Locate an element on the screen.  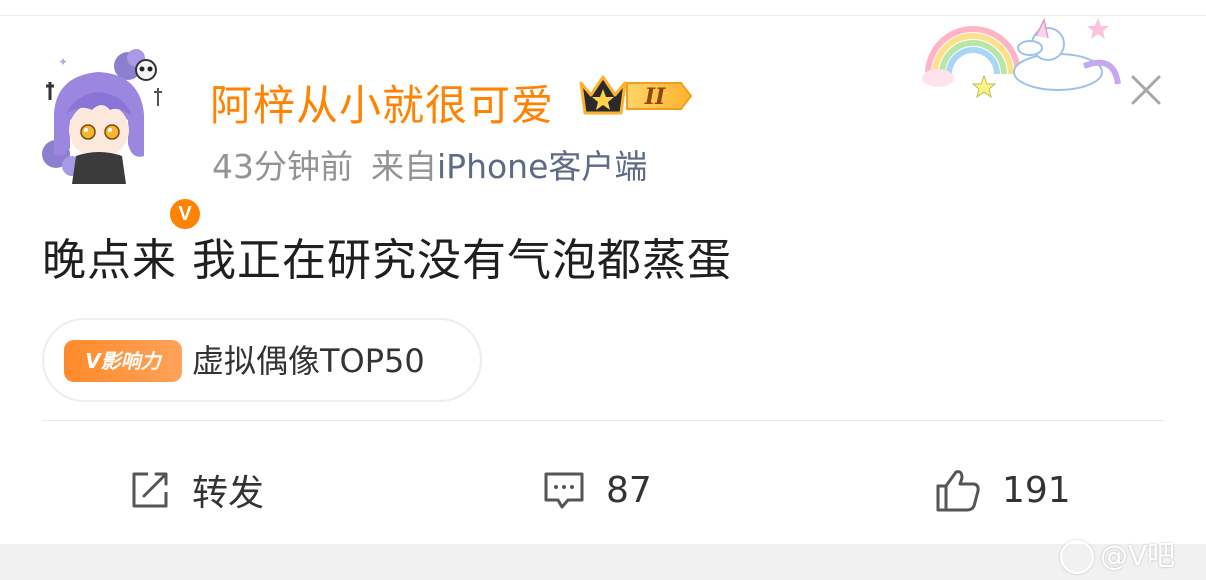
source-client-link: iPhone客户端 is located at coordinates (542, 166).